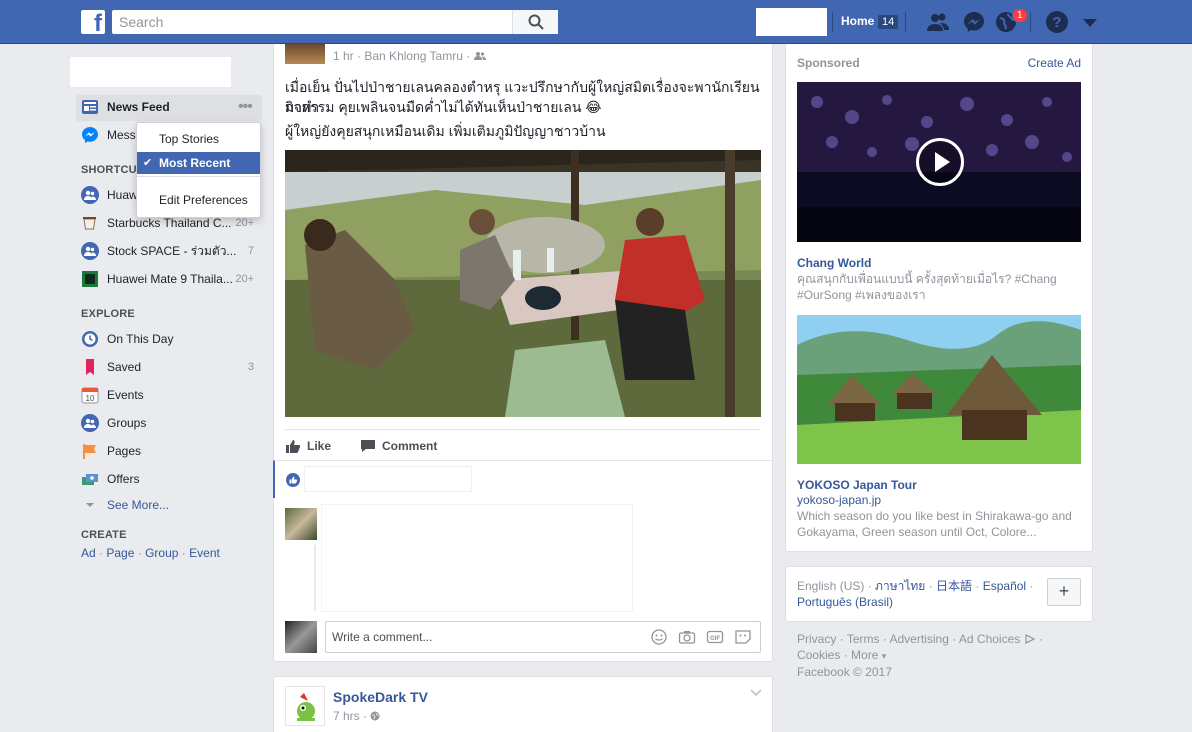 The height and width of the screenshot is (732, 1192). Describe the element at coordinates (90, 195) in the screenshot. I see `group-icon` at that location.